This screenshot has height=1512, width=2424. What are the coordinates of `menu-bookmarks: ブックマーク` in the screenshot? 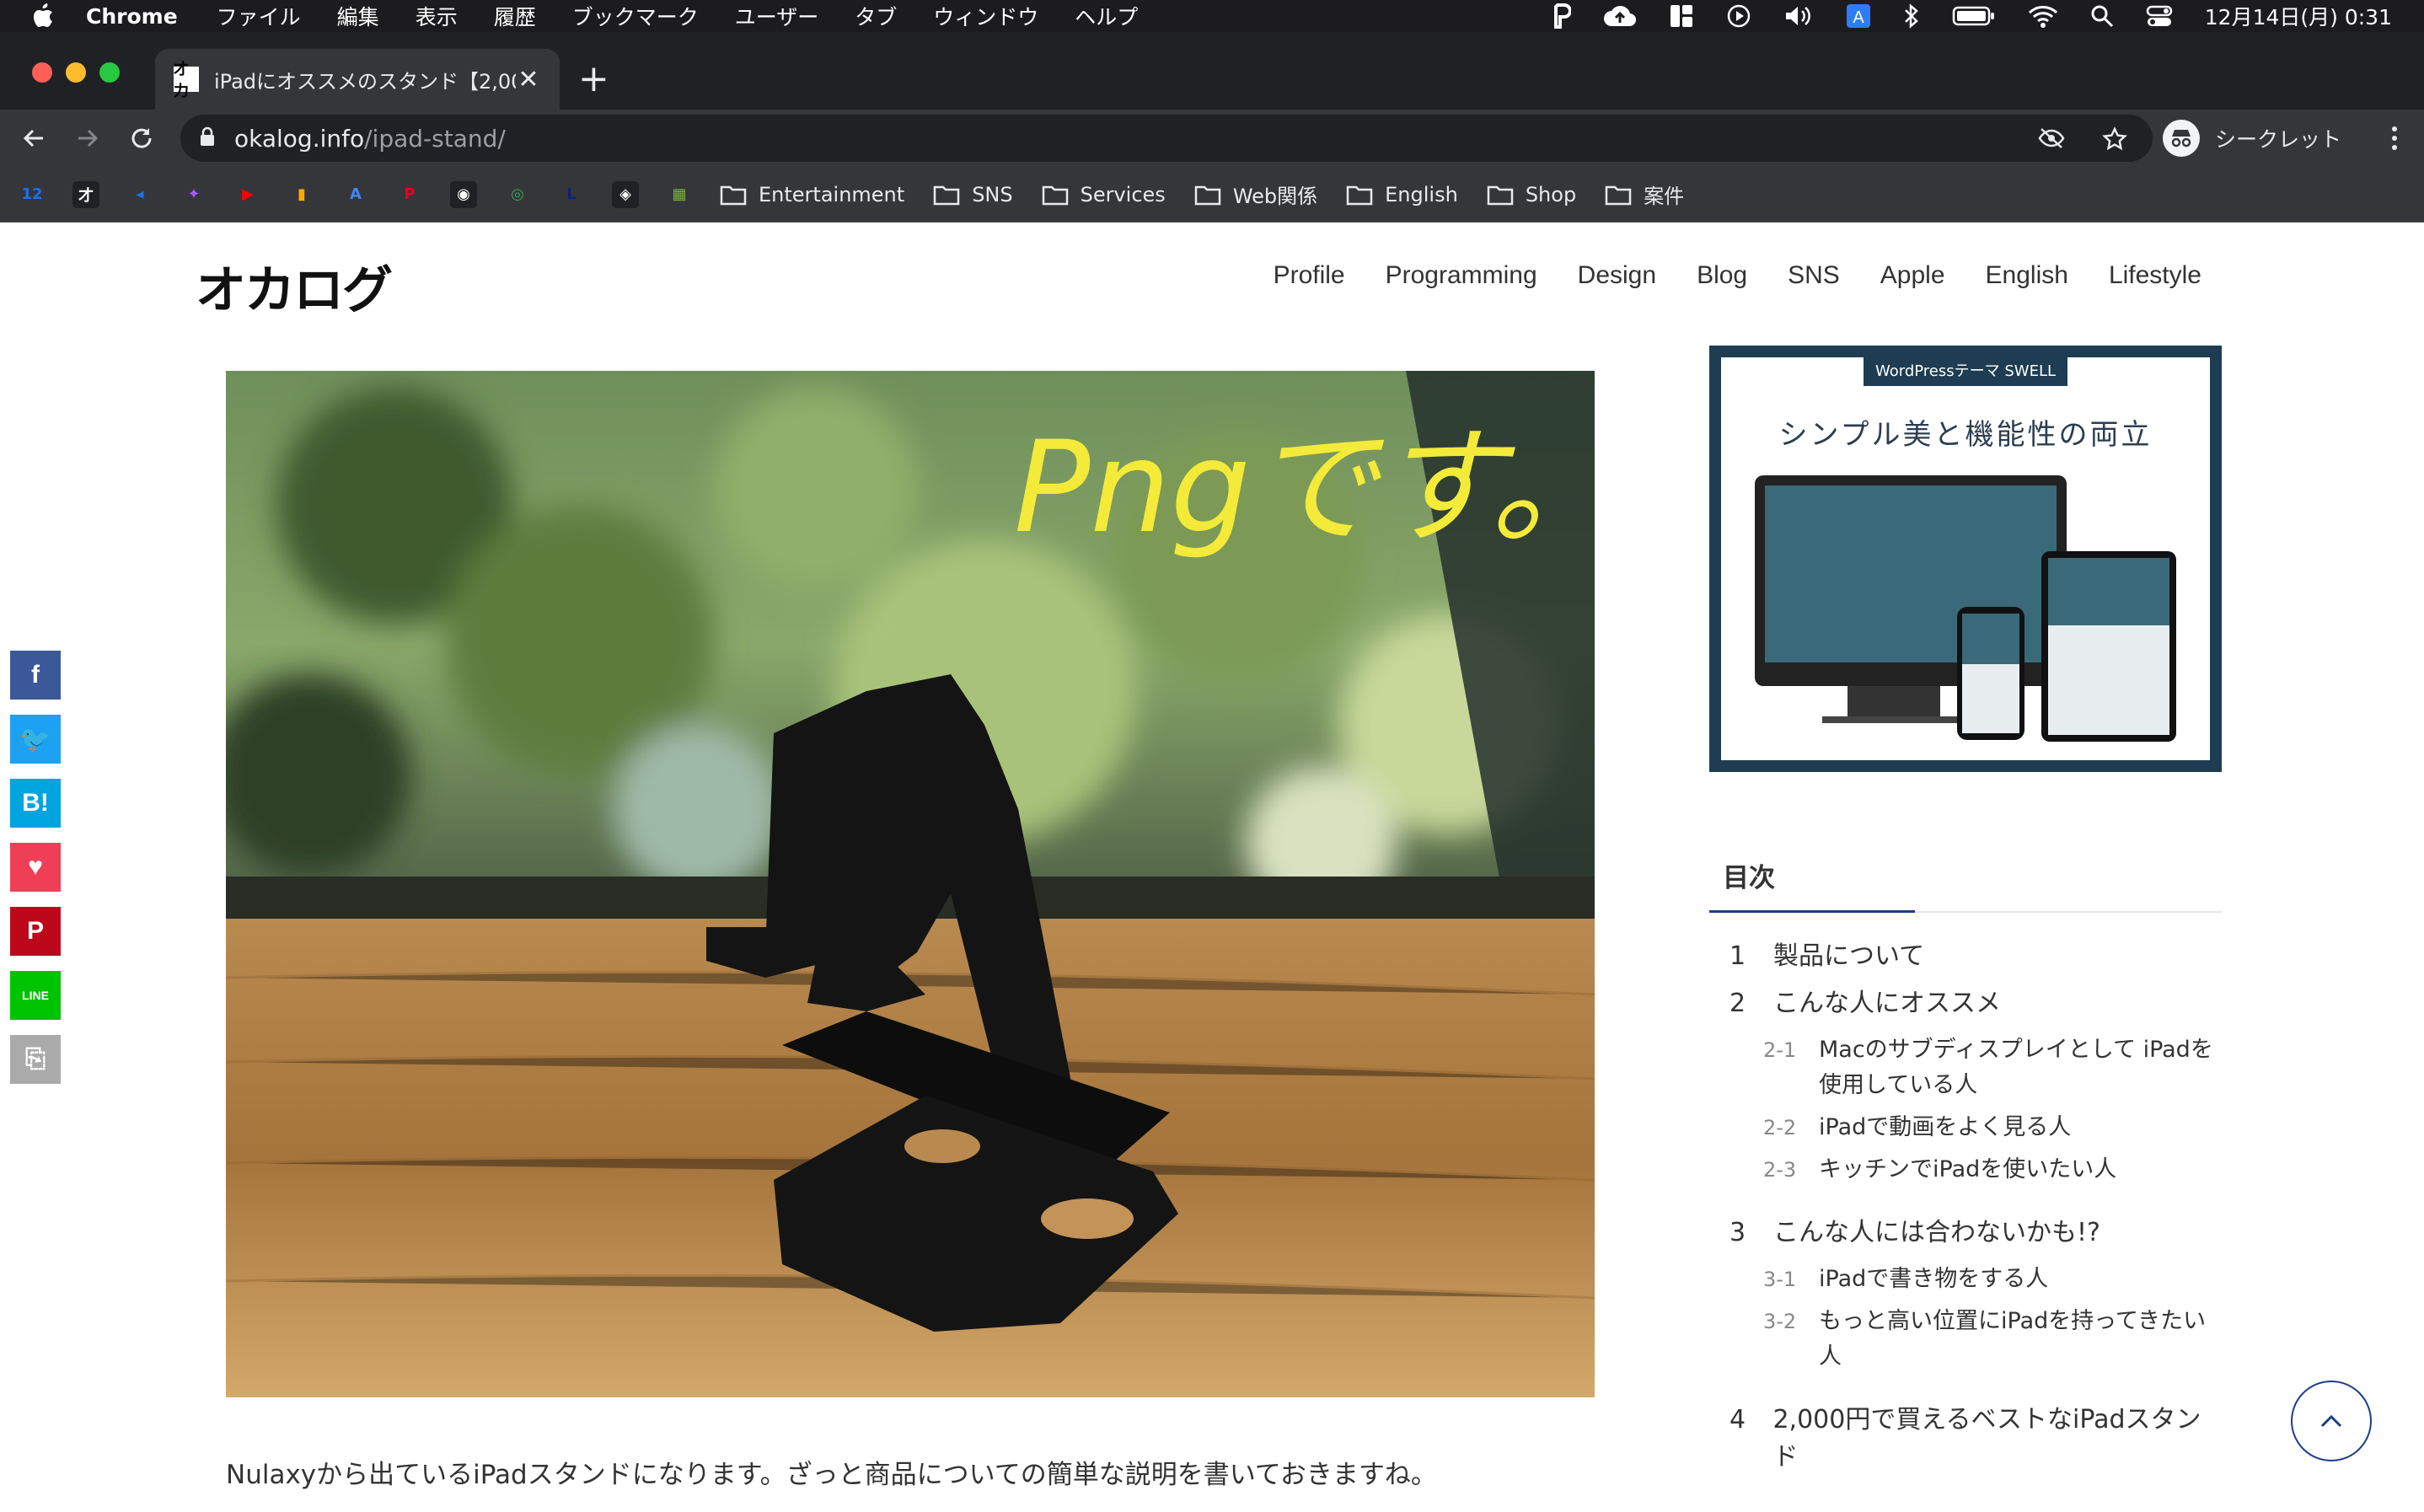 It's located at (635, 16).